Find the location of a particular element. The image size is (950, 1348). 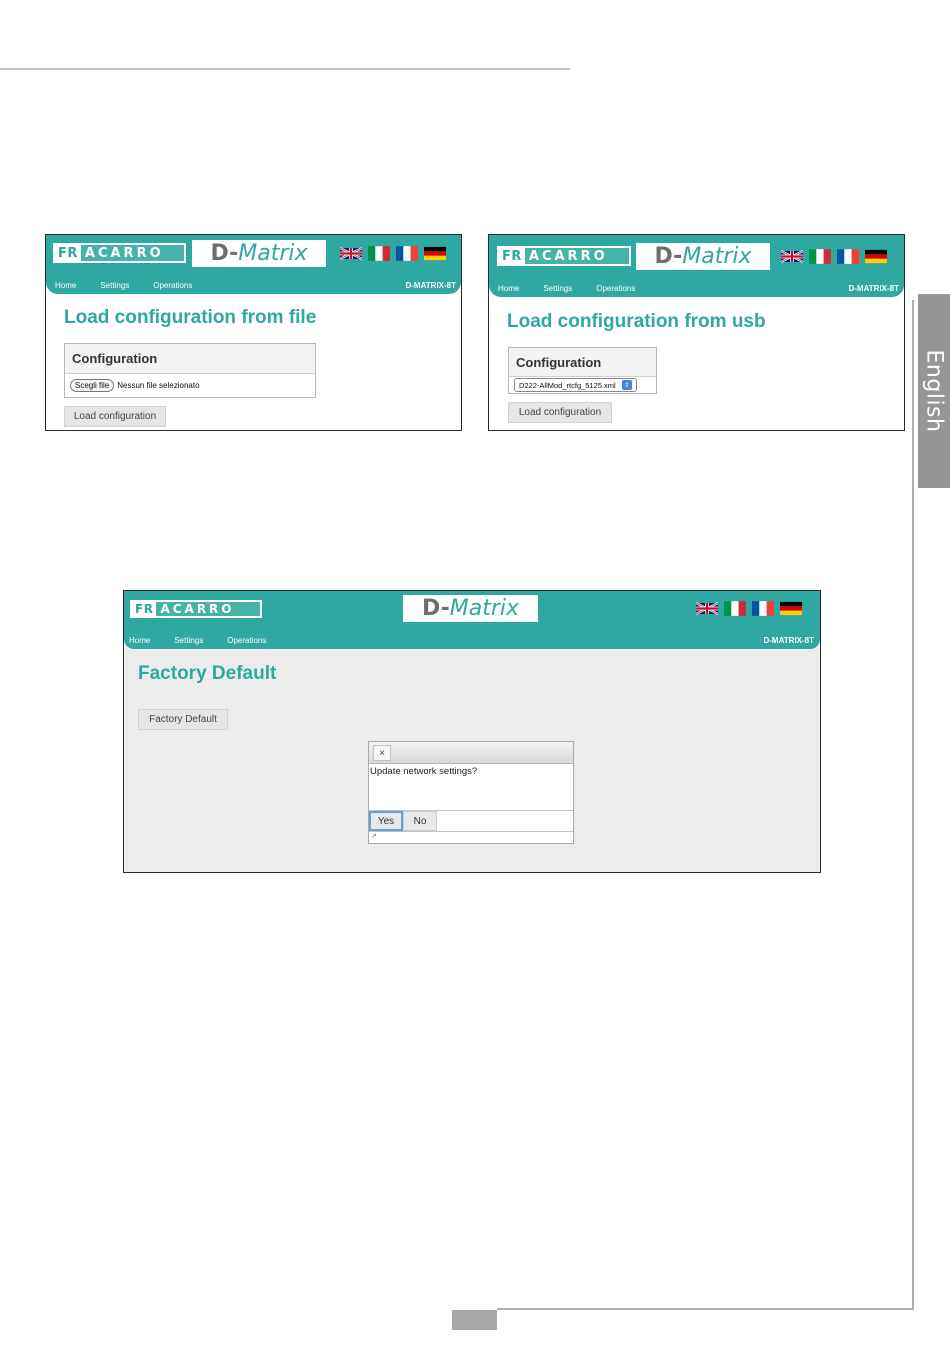

bottom-rule is located at coordinates (705, 1309).